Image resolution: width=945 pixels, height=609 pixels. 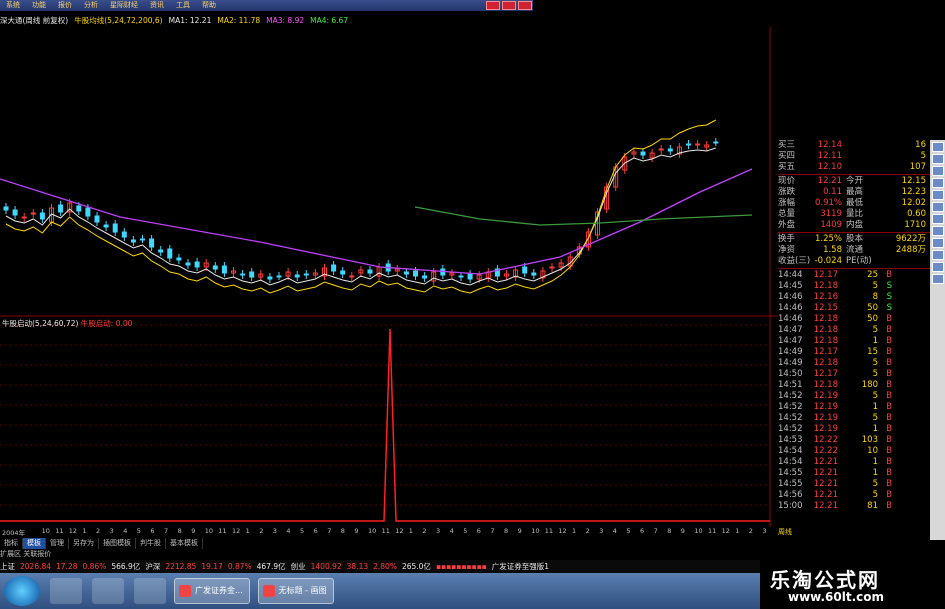 What do you see at coordinates (118, 20) in the screenshot?
I see `indicator-name: 牛股均线(5,24,72,200,6)` at bounding box center [118, 20].